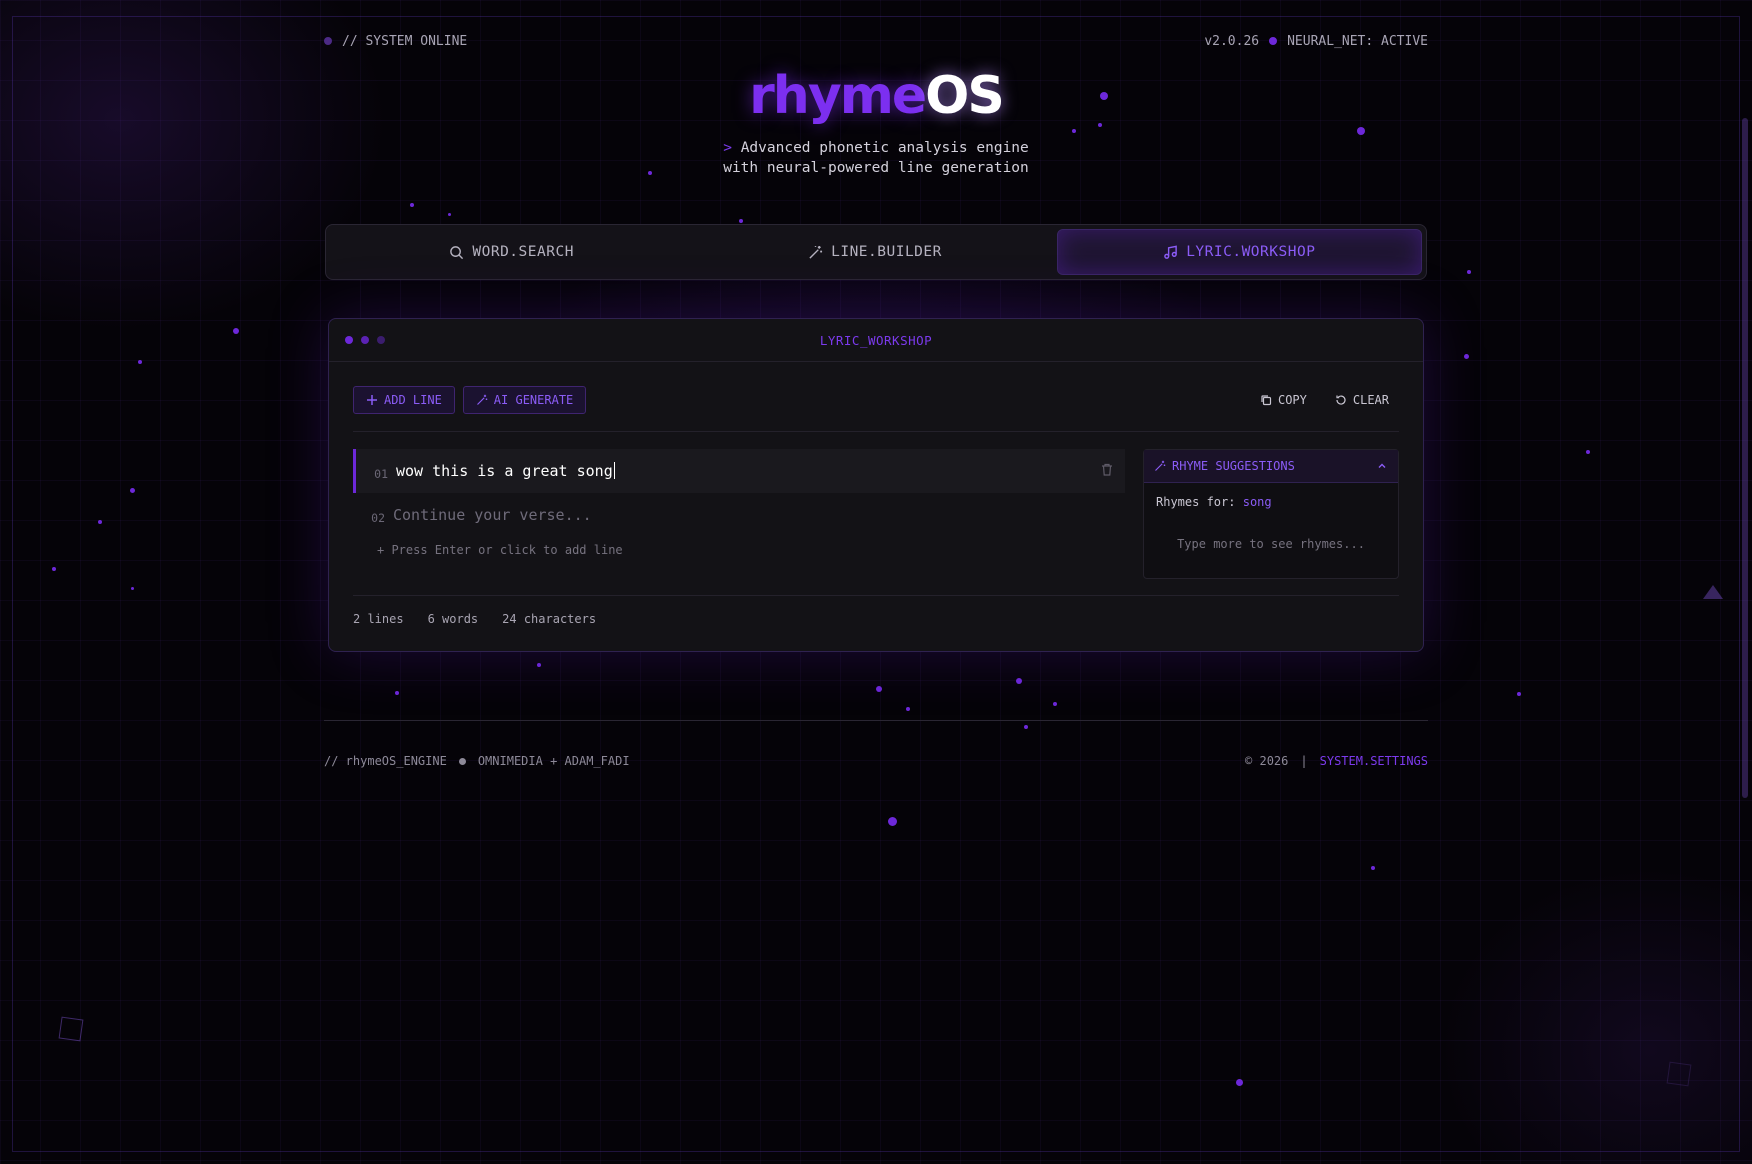 Image resolution: width=1752 pixels, height=1164 pixels. I want to click on line-text: wow this is a great song, so click(505, 471).